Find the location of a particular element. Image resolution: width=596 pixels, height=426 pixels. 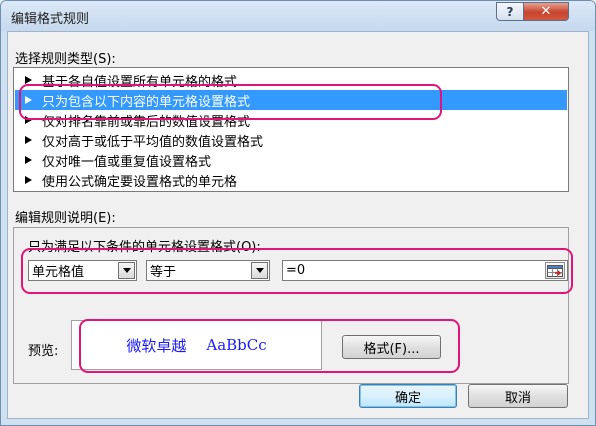

list-item: 只为包含以下内容的单元格设置格式 is located at coordinates (291, 100).